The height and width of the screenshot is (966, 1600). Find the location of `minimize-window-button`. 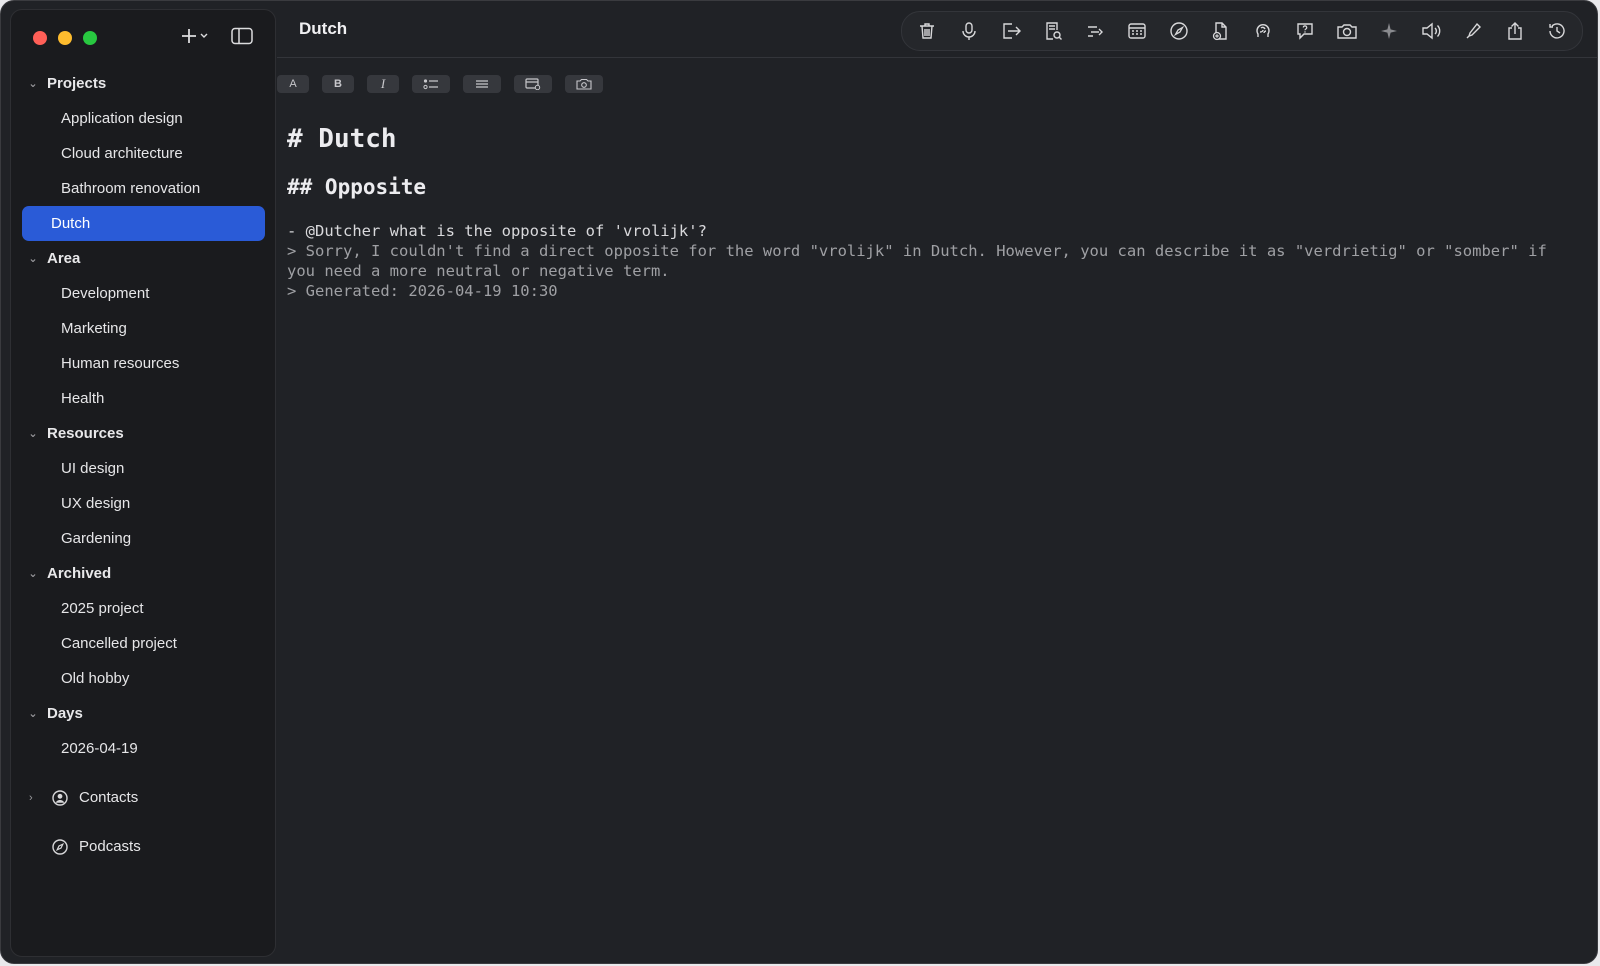

minimize-window-button is located at coordinates (65, 38).